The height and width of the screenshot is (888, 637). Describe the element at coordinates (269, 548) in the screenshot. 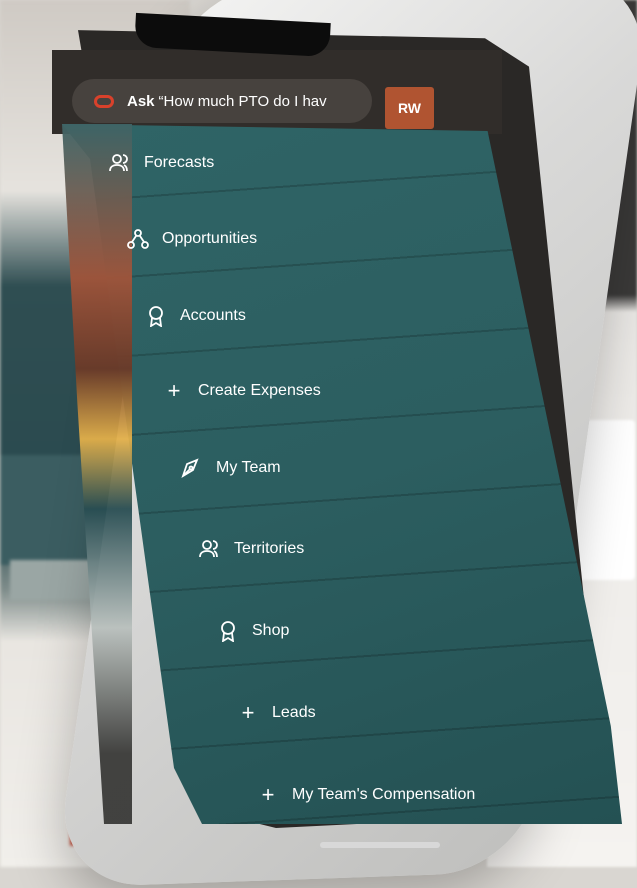

I see `menu-item-label: Territories` at that location.